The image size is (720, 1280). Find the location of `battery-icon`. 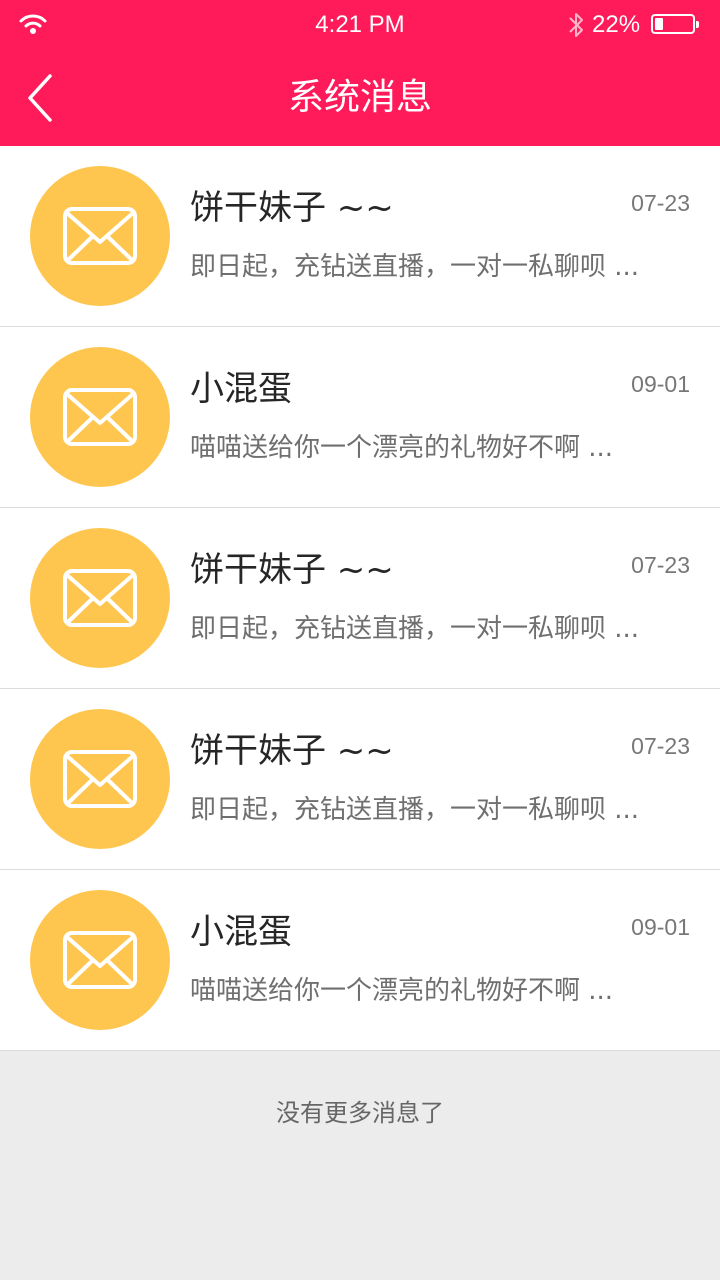

battery-icon is located at coordinates (675, 24).